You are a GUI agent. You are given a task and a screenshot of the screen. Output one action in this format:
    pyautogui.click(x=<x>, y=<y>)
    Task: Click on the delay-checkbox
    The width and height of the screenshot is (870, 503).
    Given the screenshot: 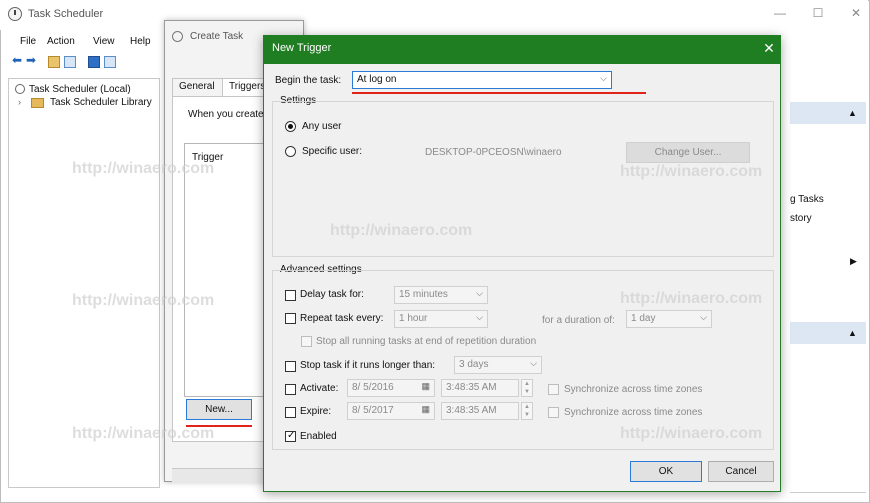 What is the action you would take?
    pyautogui.click(x=290, y=295)
    